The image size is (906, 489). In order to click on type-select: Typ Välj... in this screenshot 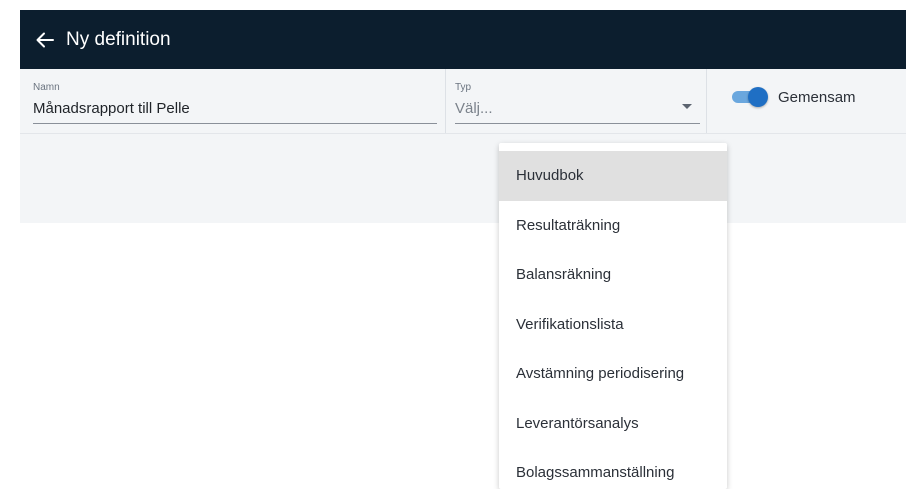, I will do `click(577, 101)`.